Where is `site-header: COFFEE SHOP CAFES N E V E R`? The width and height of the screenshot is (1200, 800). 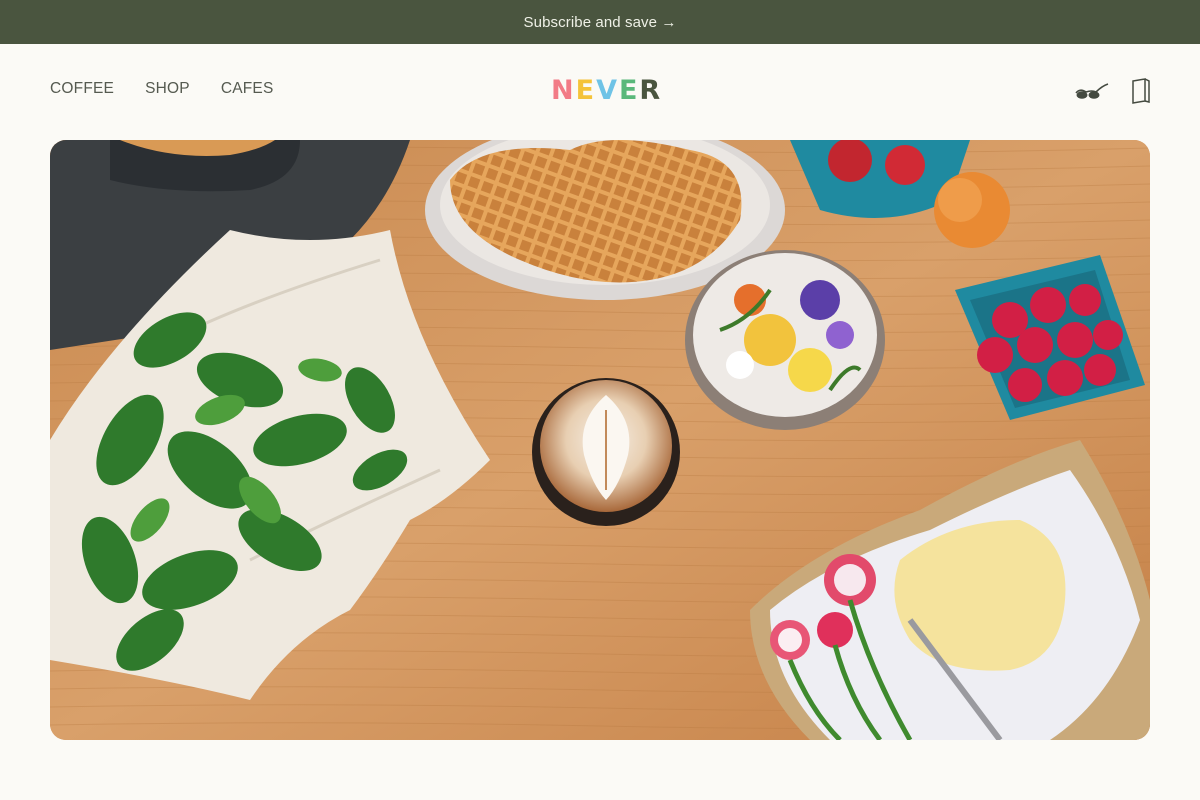
site-header: COFFEE SHOP CAFES N E V E R is located at coordinates (600, 92).